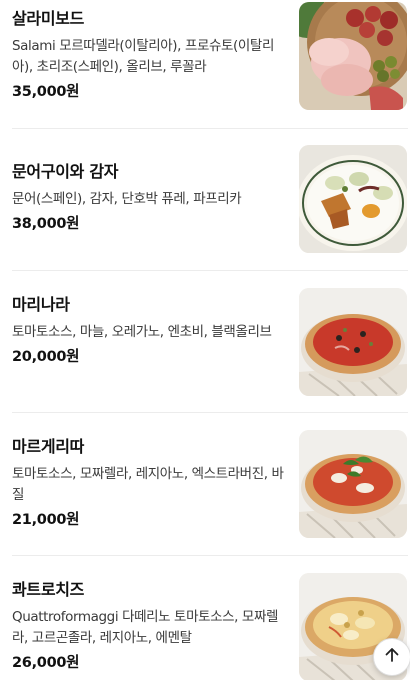 This screenshot has height=680, width=410. What do you see at coordinates (46, 520) in the screenshot?
I see `menu-item-price: 21,000원` at bounding box center [46, 520].